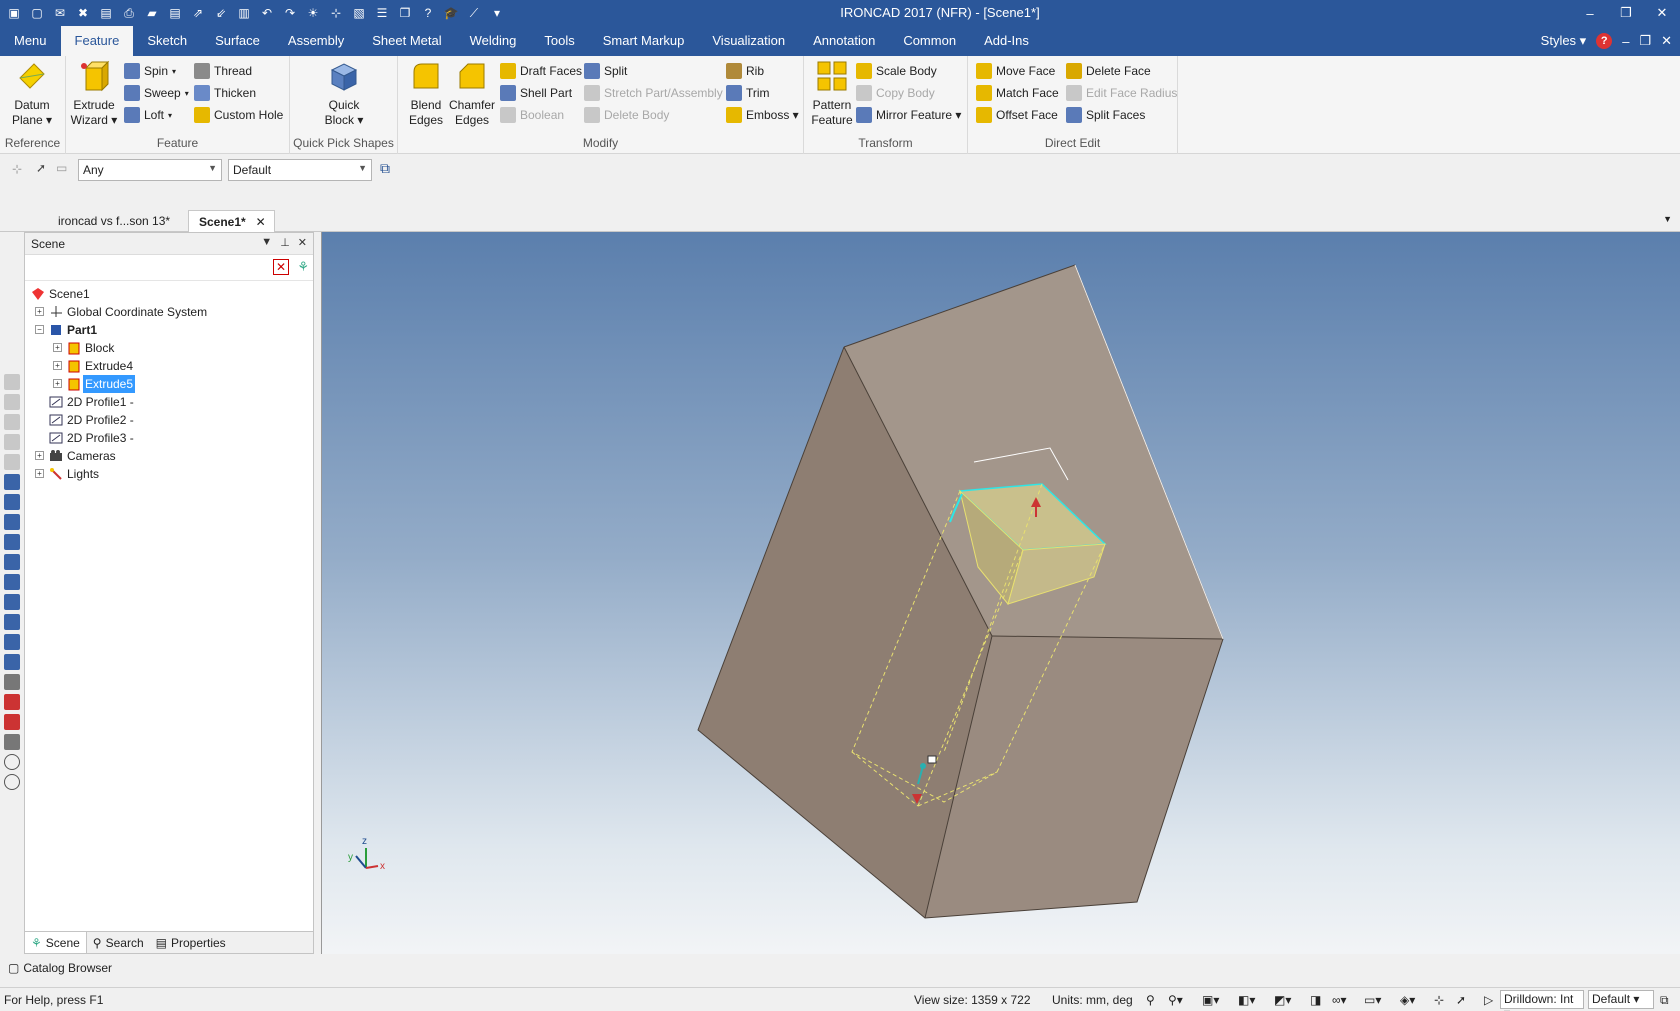 The image size is (1680, 1011). What do you see at coordinates (1488, 1000) in the screenshot?
I see `select-box-icon: ▷` at bounding box center [1488, 1000].